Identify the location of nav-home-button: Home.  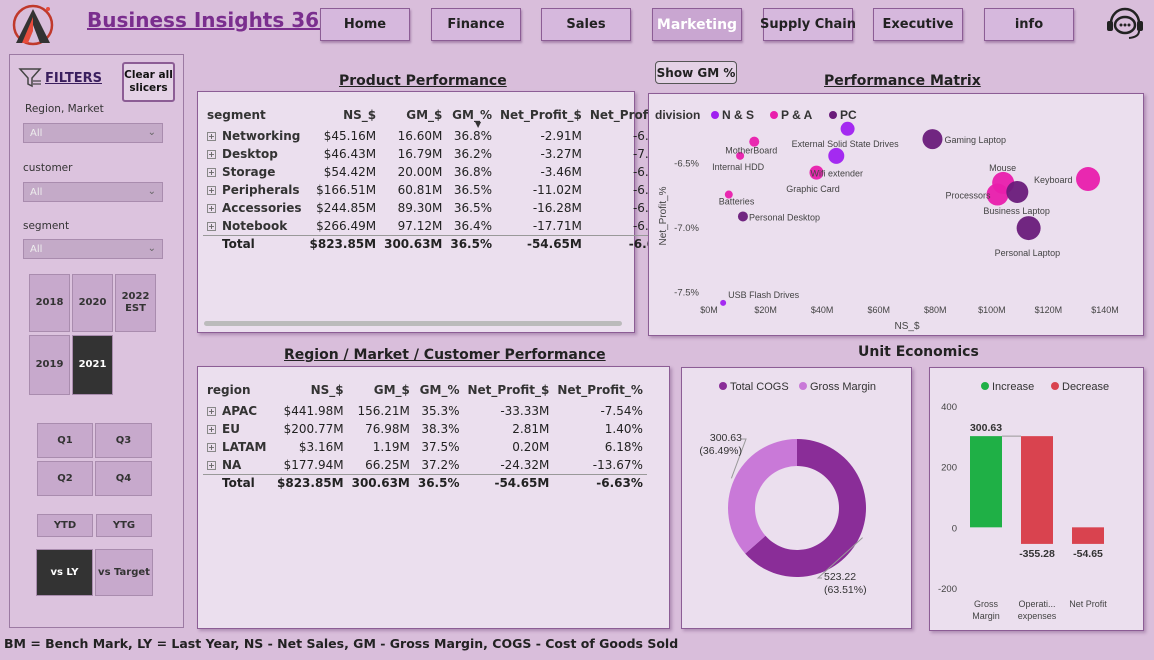
(365, 24).